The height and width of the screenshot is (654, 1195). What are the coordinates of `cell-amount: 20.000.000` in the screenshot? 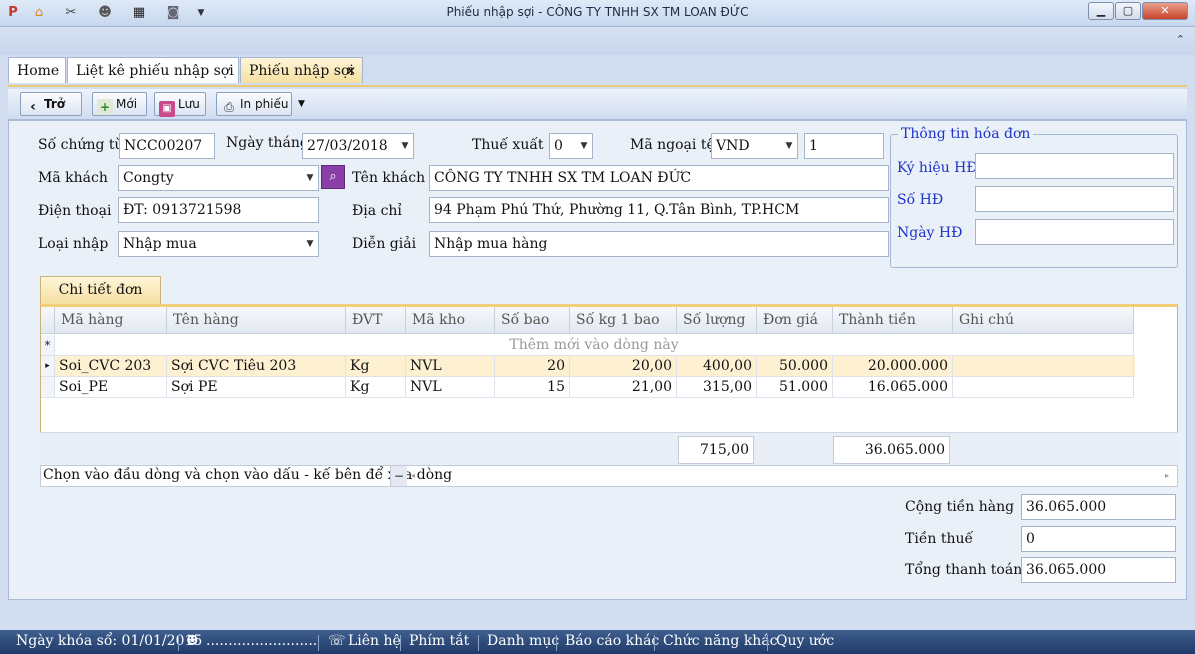 It's located at (893, 366).